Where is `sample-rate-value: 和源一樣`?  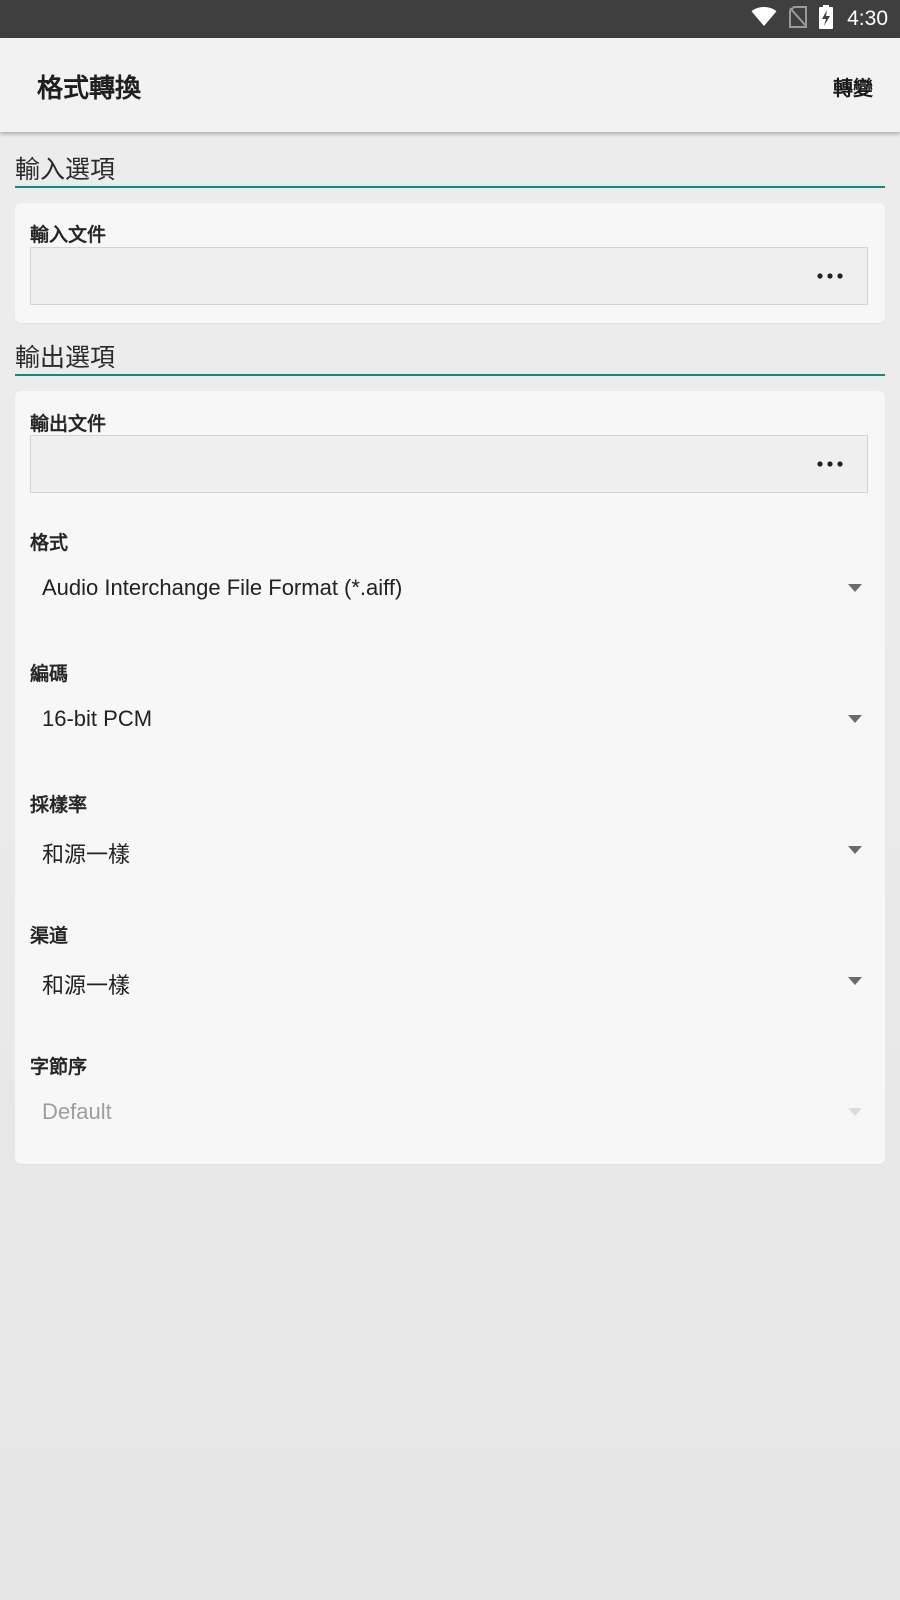 sample-rate-value: 和源一樣 is located at coordinates (86, 854).